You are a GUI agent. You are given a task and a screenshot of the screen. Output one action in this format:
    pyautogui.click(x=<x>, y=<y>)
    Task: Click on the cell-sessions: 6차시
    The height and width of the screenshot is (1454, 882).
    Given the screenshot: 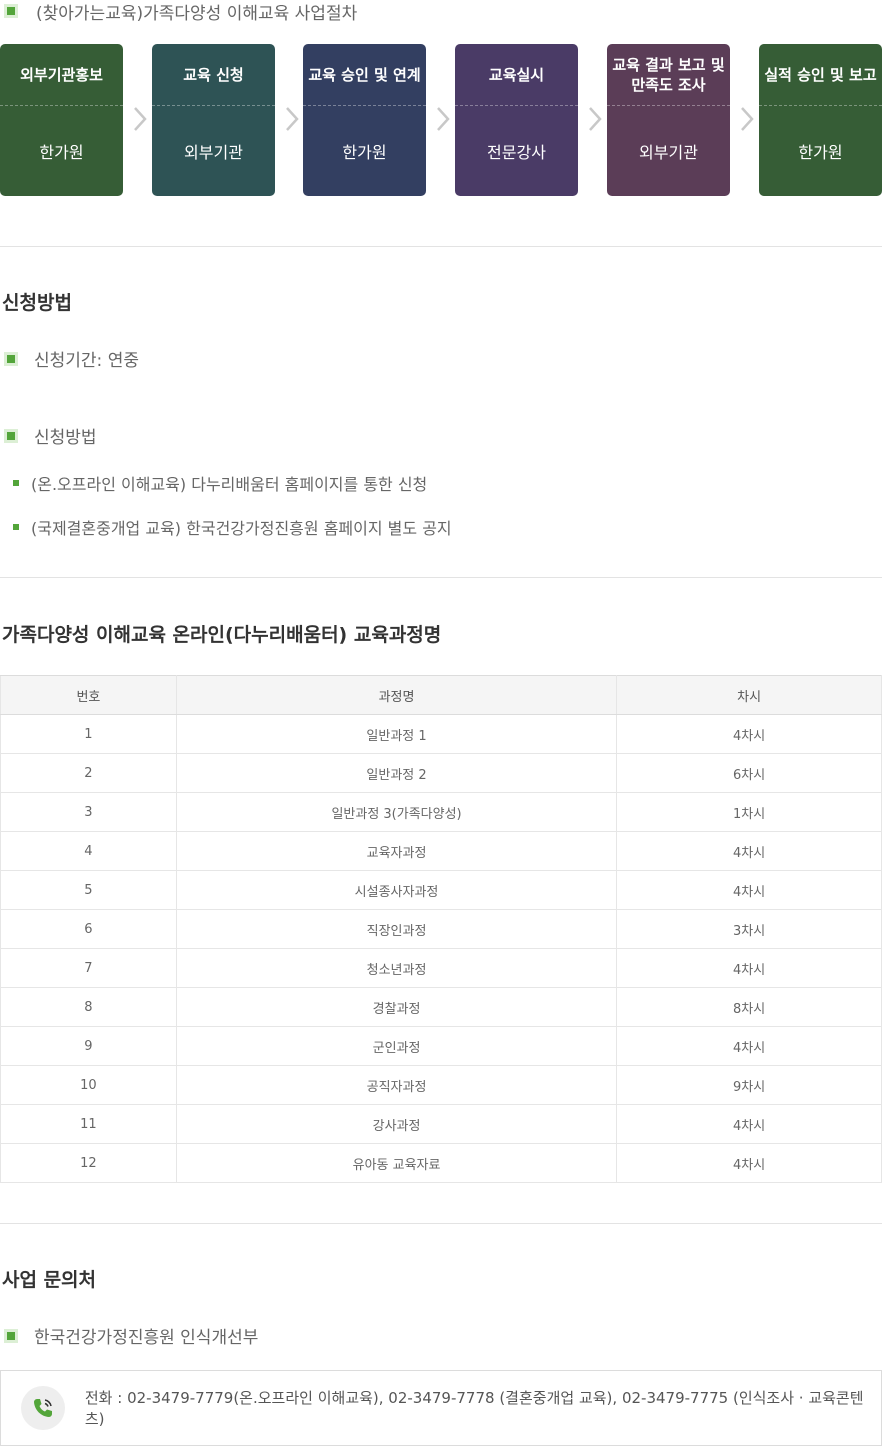 What is the action you would take?
    pyautogui.click(x=749, y=773)
    